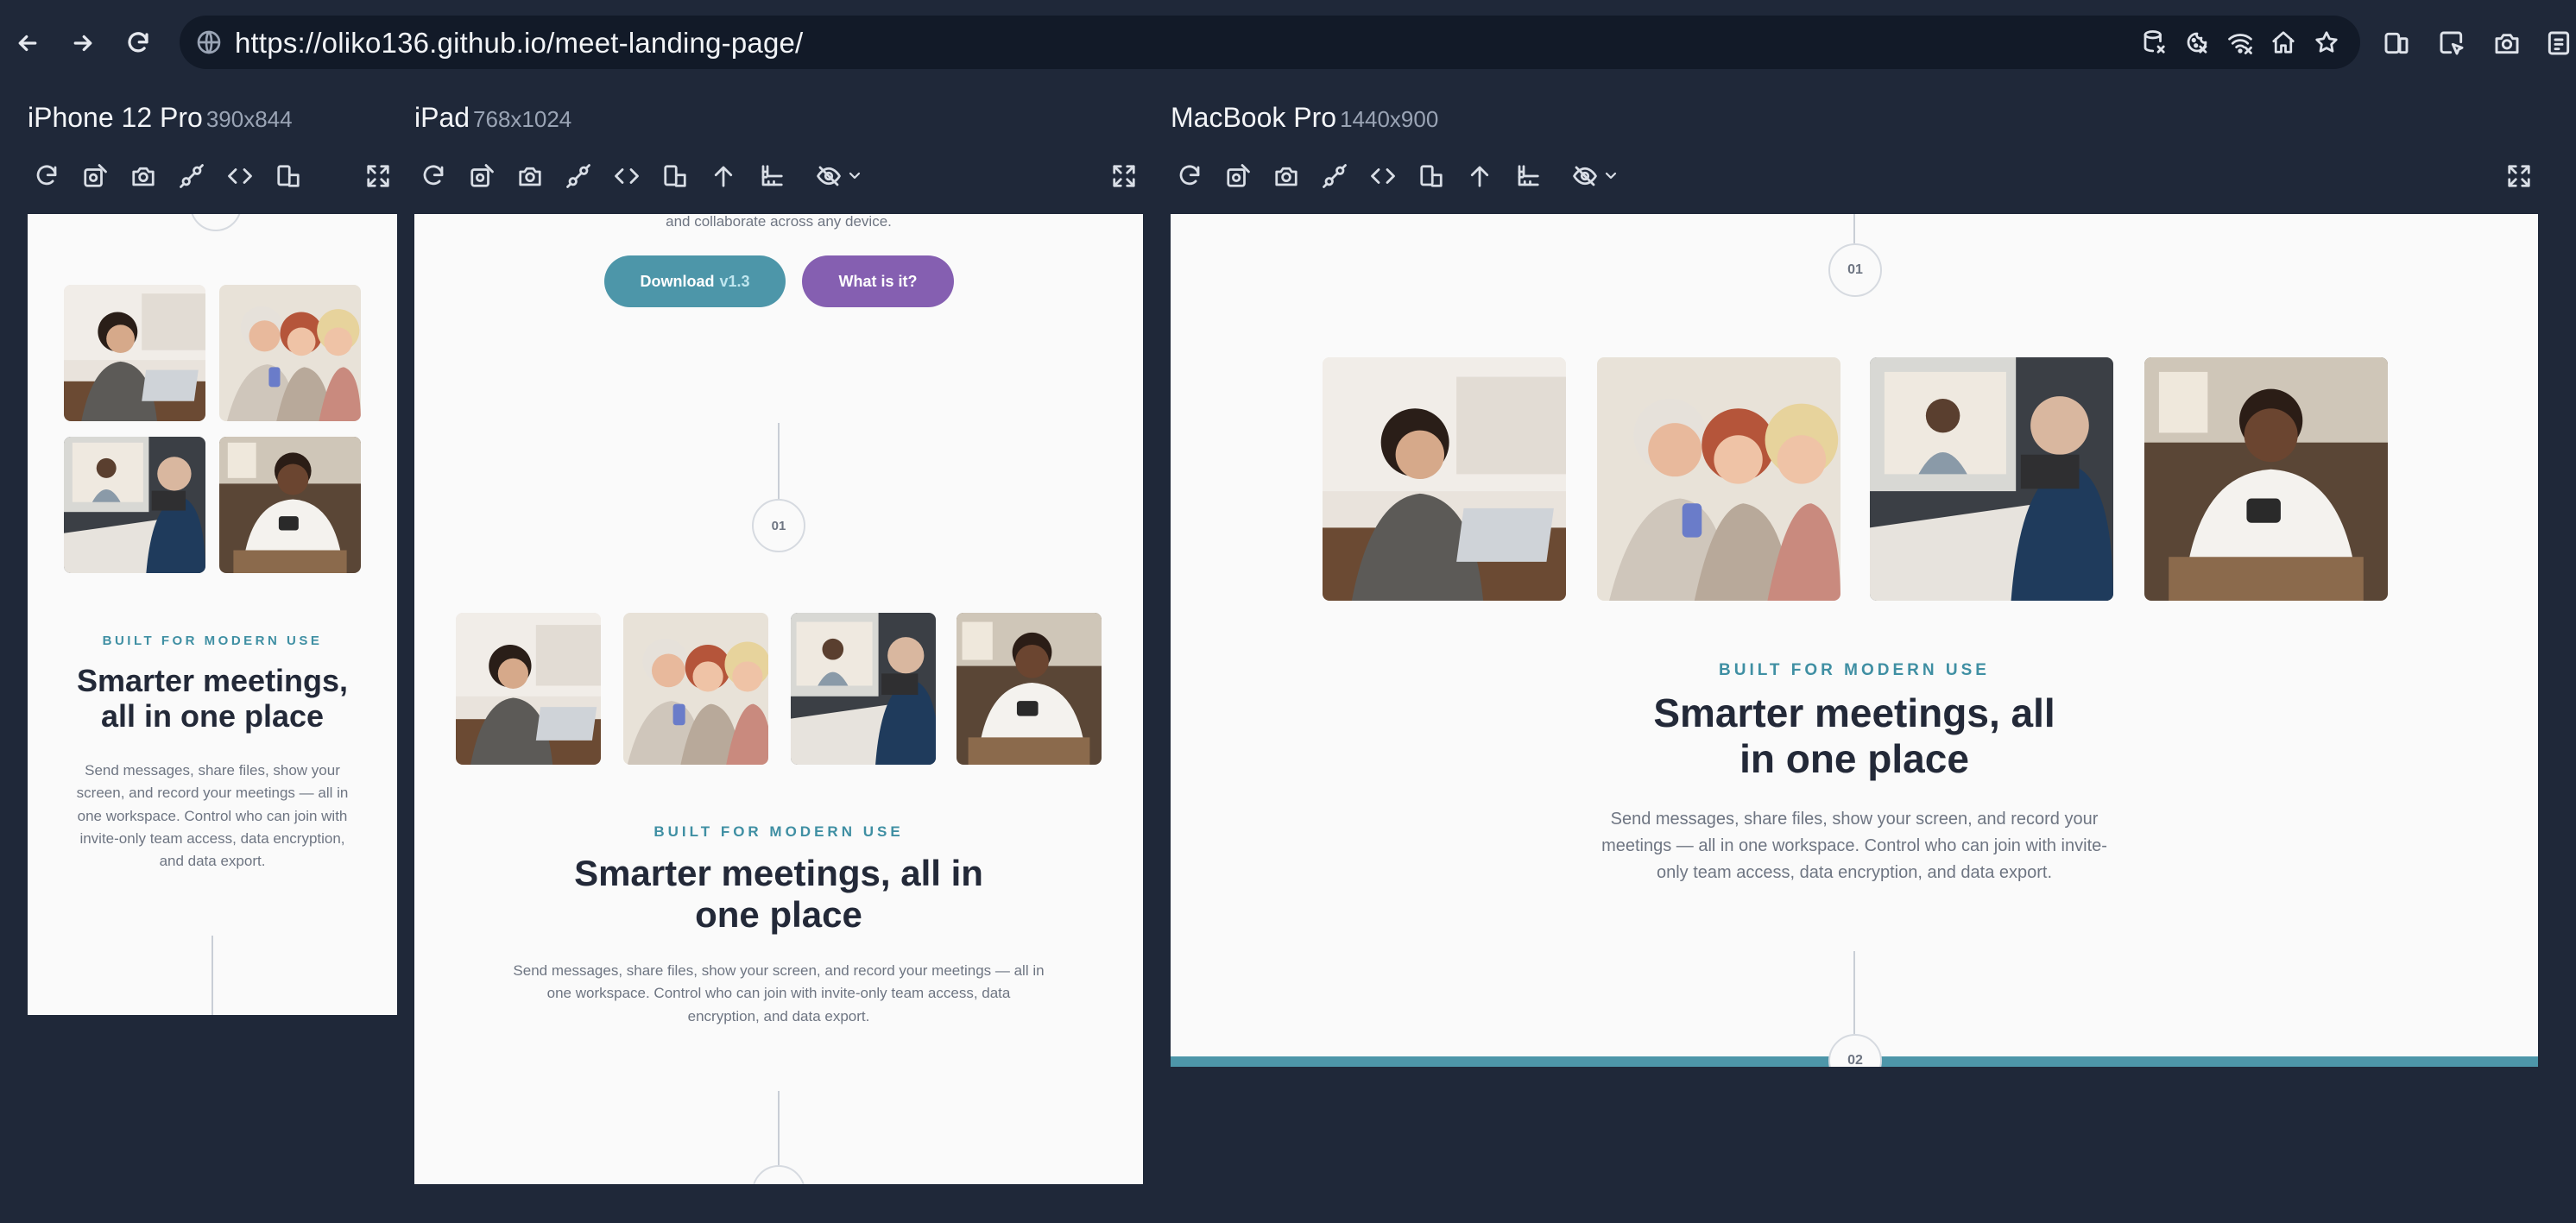  What do you see at coordinates (2451, 43) in the screenshot?
I see `select-cursor-icon` at bounding box center [2451, 43].